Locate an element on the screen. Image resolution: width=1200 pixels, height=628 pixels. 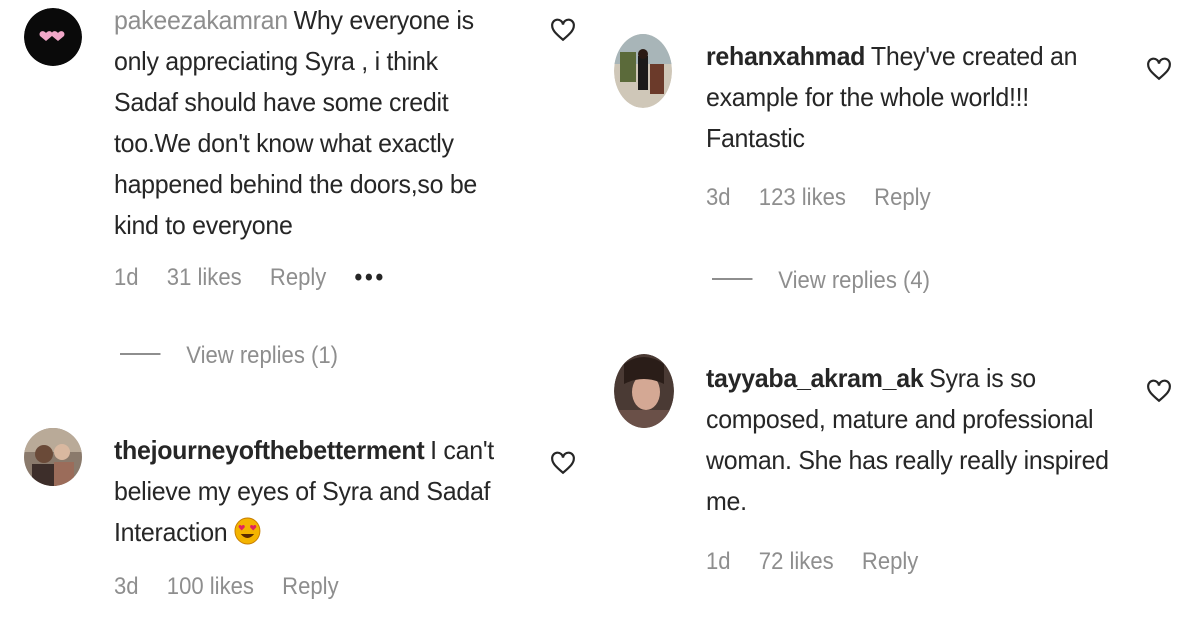
username-link: pakeezakamran is located at coordinates (201, 20).